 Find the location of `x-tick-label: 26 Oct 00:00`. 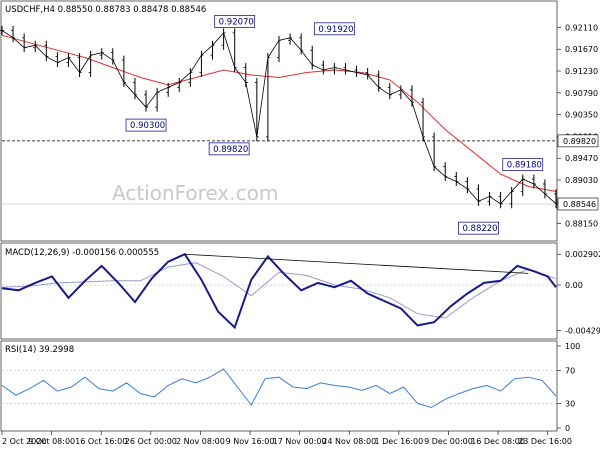

x-tick-label: 26 Oct 00:00 is located at coordinates (151, 441).